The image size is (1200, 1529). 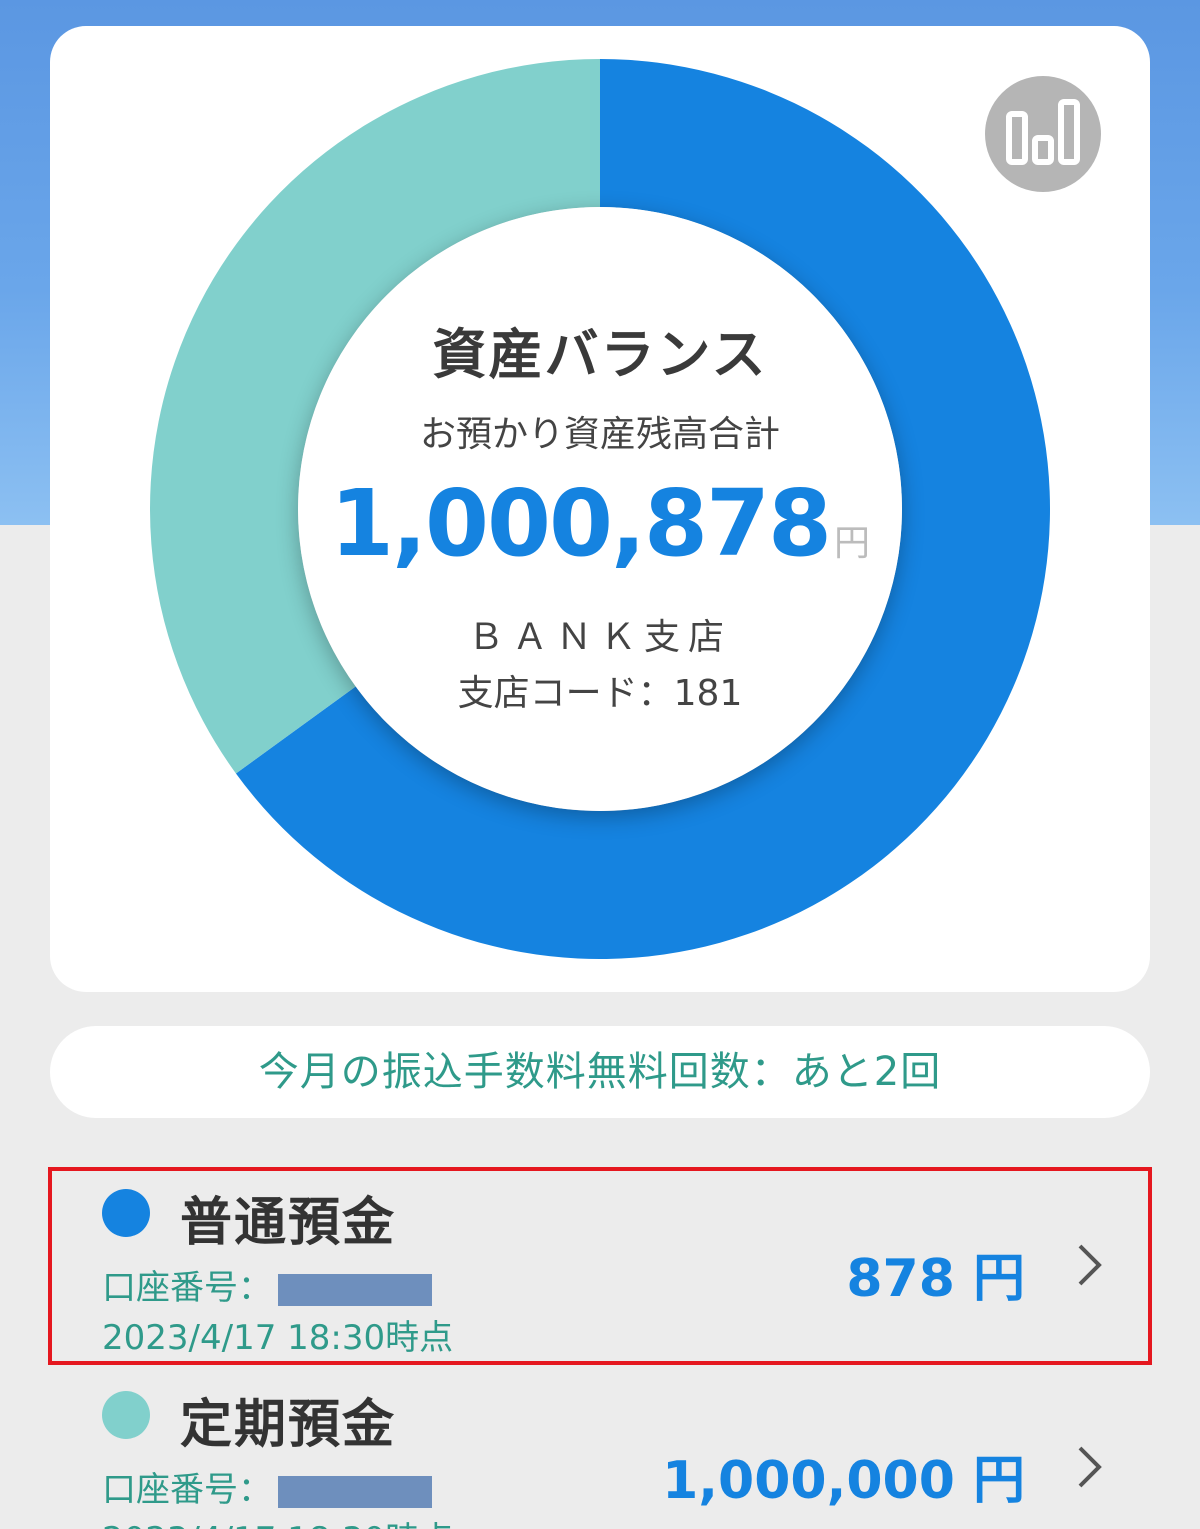 I want to click on fee-notice-banner: 今月の振込手数料無料回数：あと2回, so click(x=600, y=1072).